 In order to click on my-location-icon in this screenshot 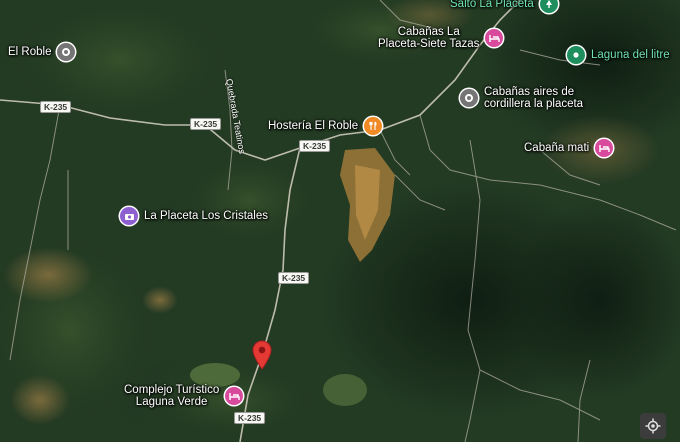, I will do `click(653, 426)`.